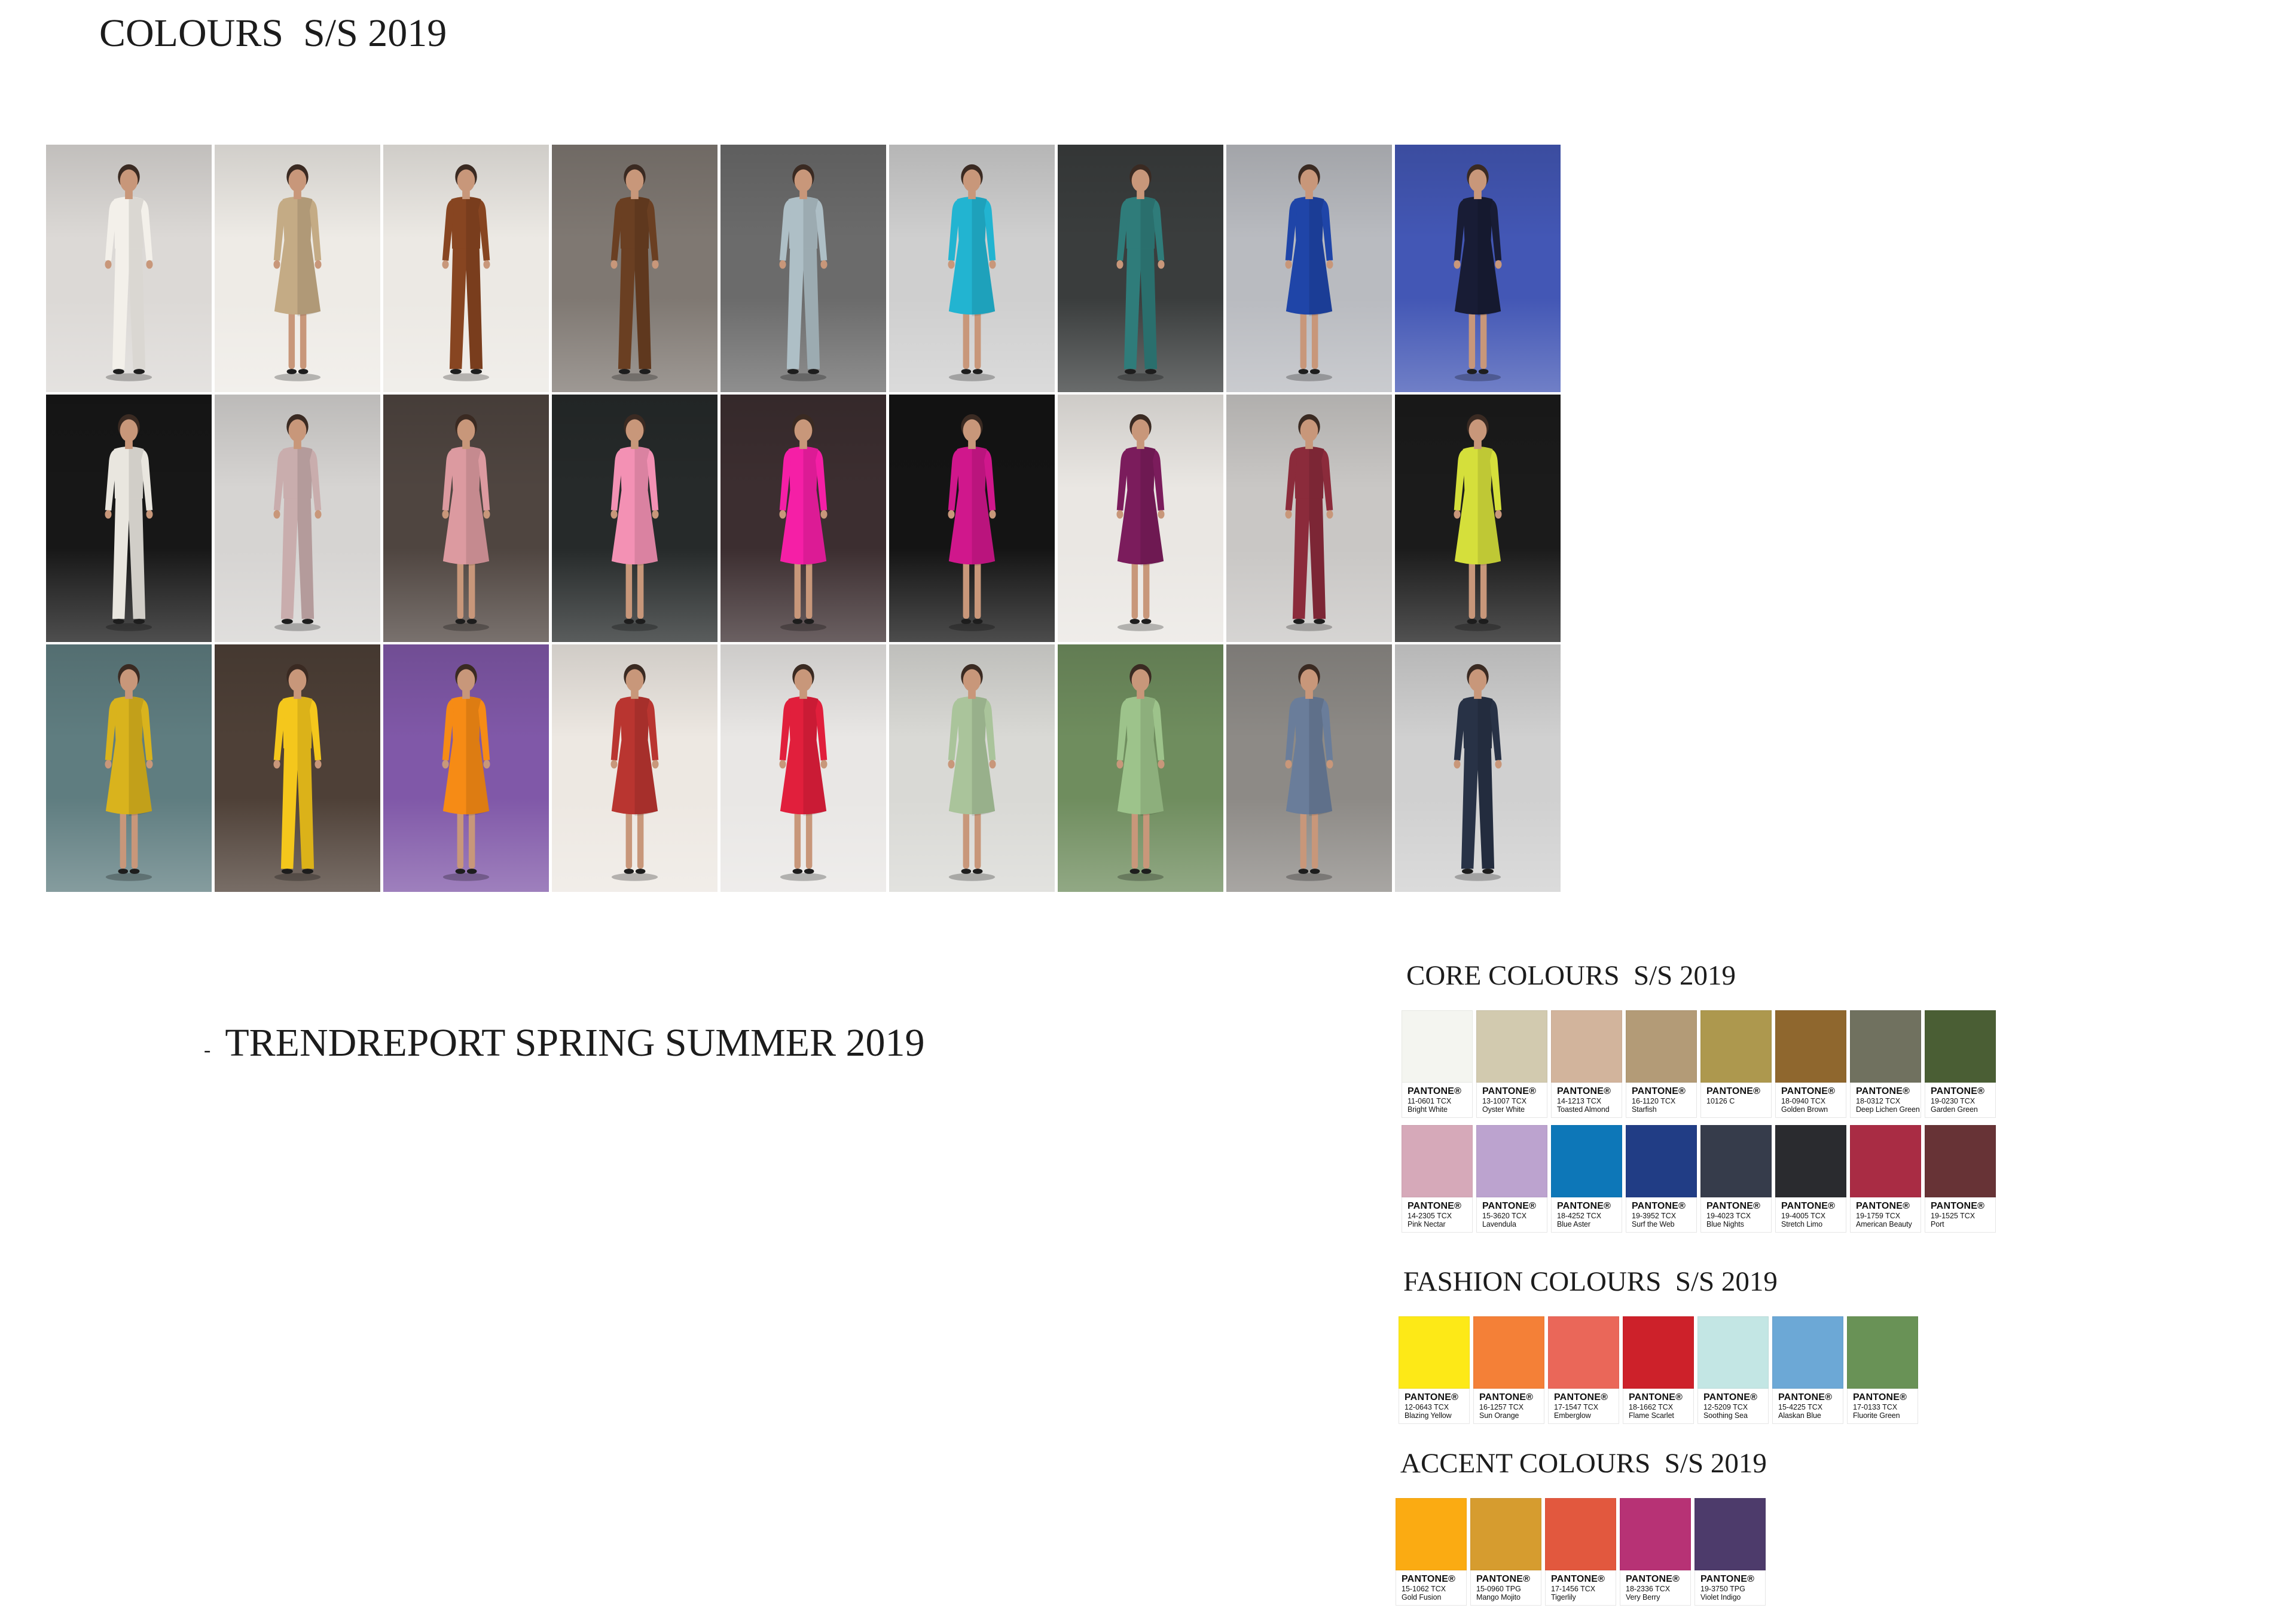  I want to click on pantone-swatch: PANTONE® 15-3620 TCX Lavendula, so click(1511, 1179).